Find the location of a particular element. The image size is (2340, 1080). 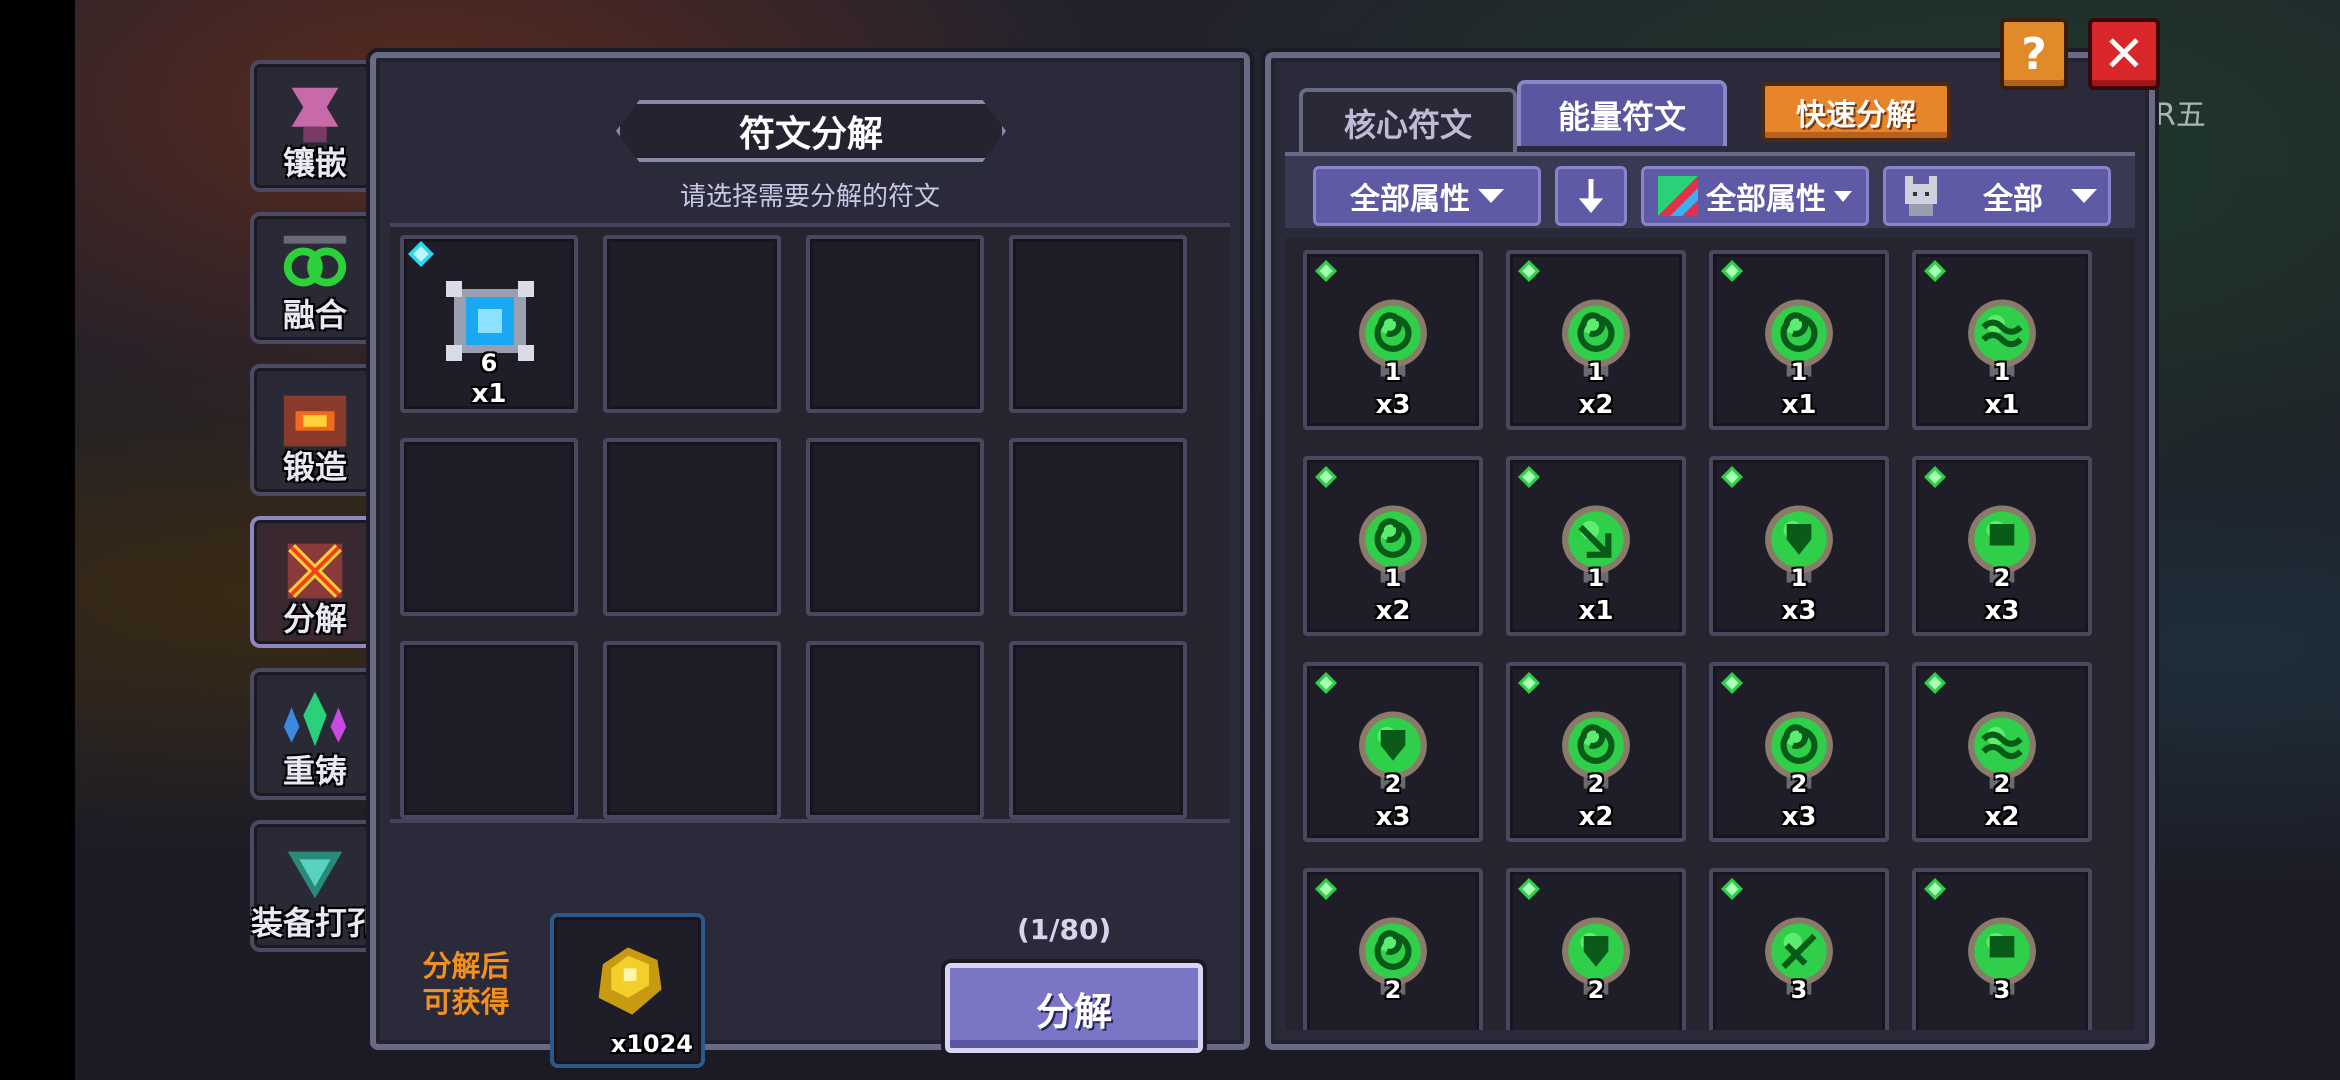

slot-count: x1 is located at coordinates (489, 394).